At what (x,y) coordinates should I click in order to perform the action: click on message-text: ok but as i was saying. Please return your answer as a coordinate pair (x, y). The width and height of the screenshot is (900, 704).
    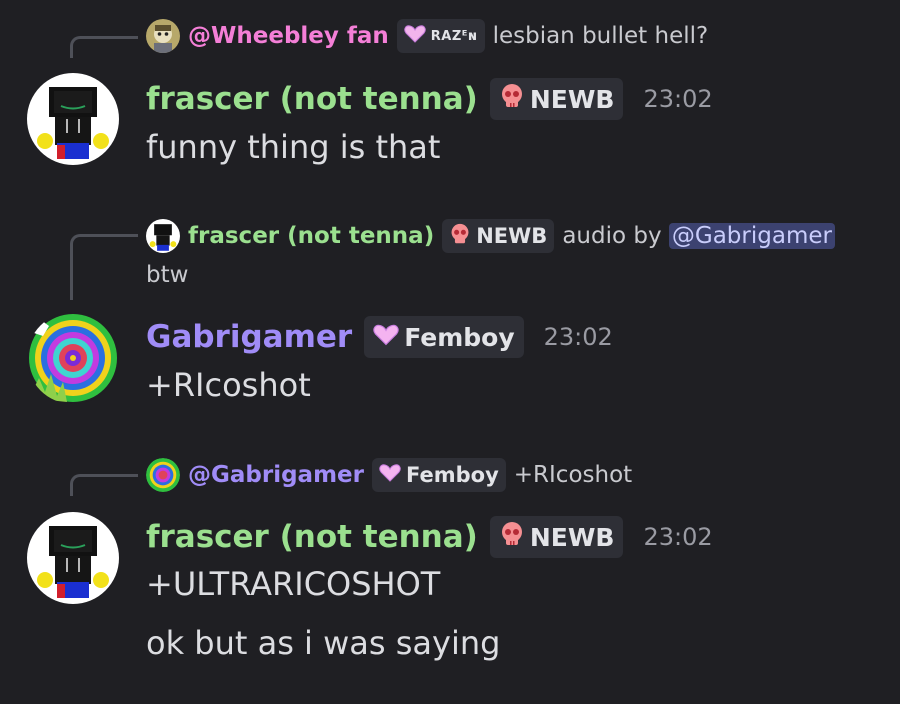
    Looking at the image, I should click on (323, 643).